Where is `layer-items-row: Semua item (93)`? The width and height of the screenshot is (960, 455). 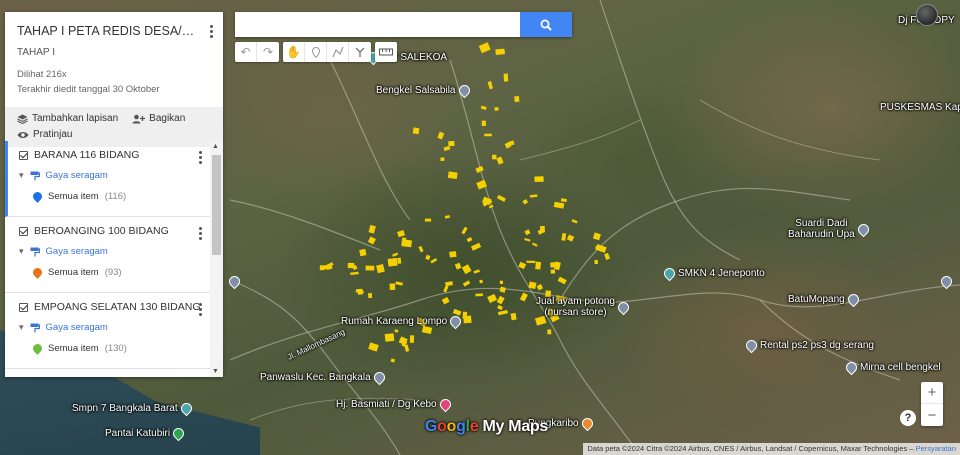
layer-items-row: Semua item (93) is located at coordinates (110, 272).